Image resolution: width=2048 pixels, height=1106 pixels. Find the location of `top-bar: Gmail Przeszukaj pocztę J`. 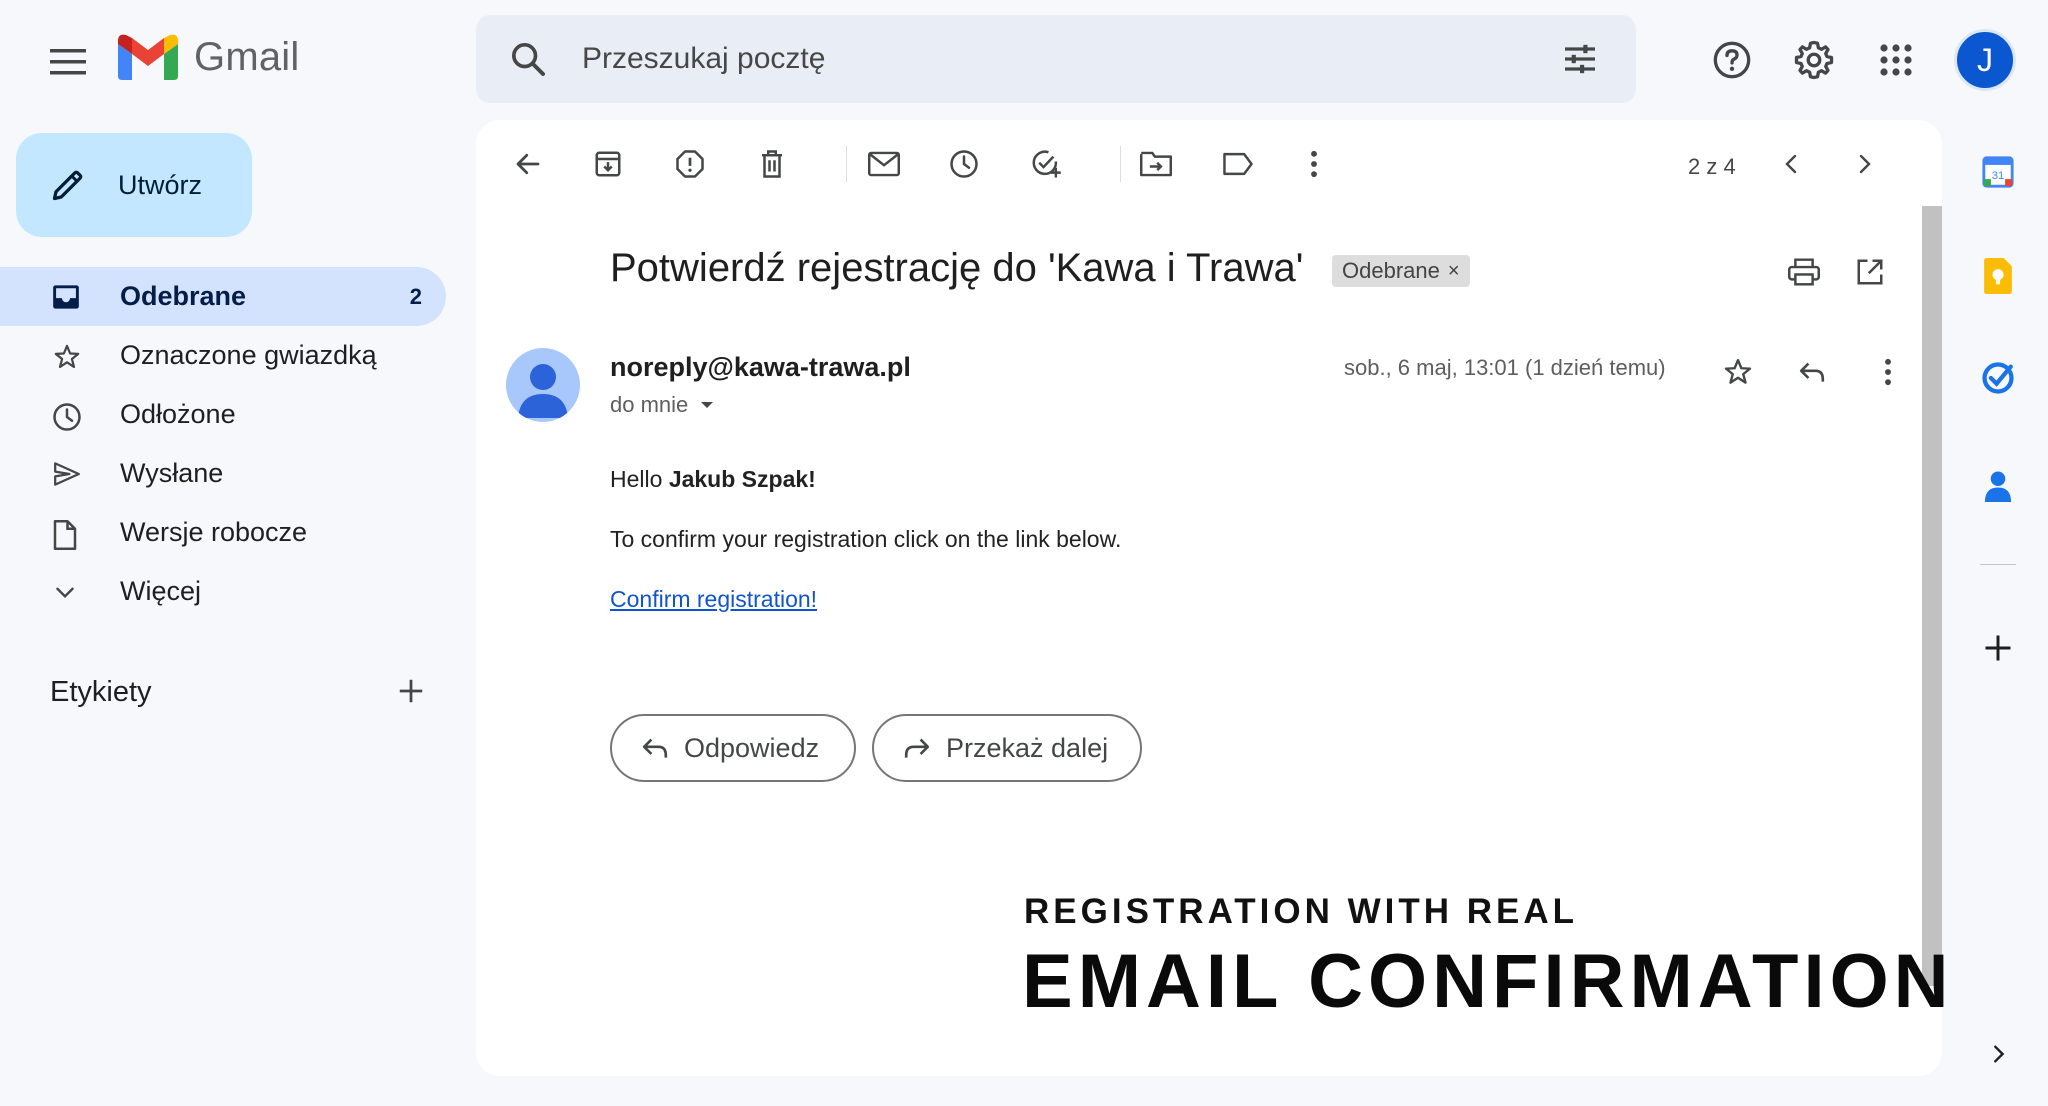

top-bar: Gmail Przeszukaj pocztę J is located at coordinates (1024, 59).